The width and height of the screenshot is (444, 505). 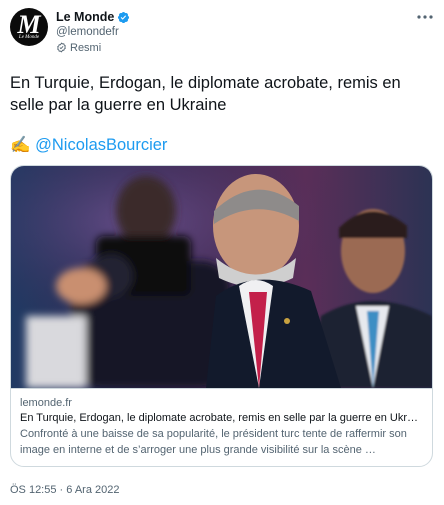 I want to click on account-handle: @lemondefr, so click(x=93, y=32).